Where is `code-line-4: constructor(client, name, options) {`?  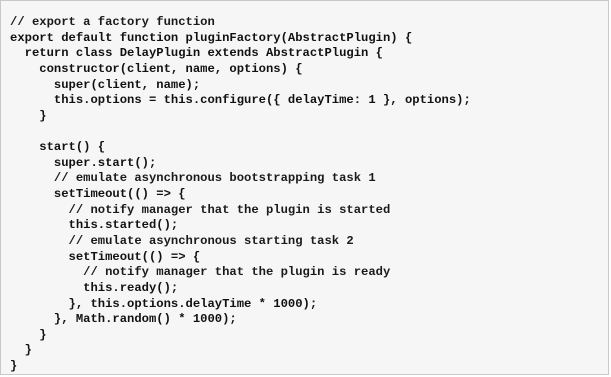
code-line-4: constructor(client, name, options) { is located at coordinates (156, 68).